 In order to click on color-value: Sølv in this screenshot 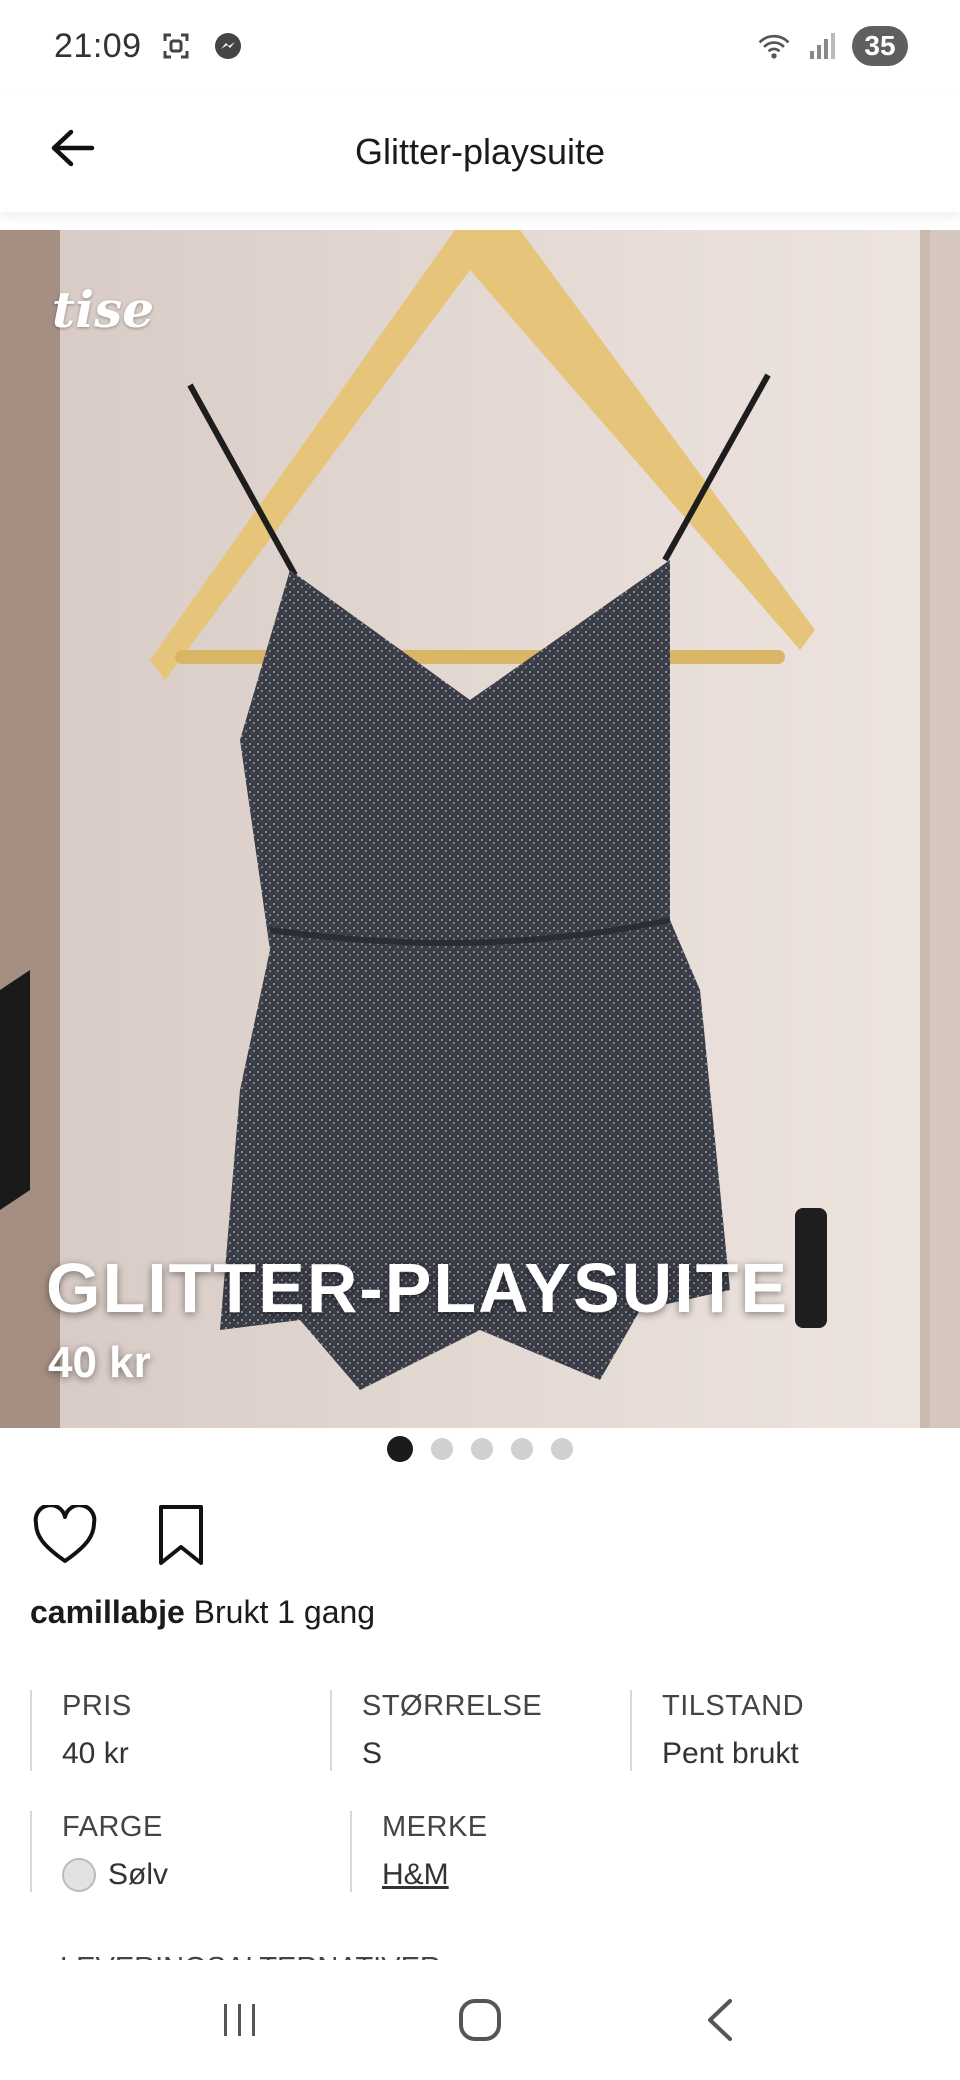, I will do `click(138, 1874)`.